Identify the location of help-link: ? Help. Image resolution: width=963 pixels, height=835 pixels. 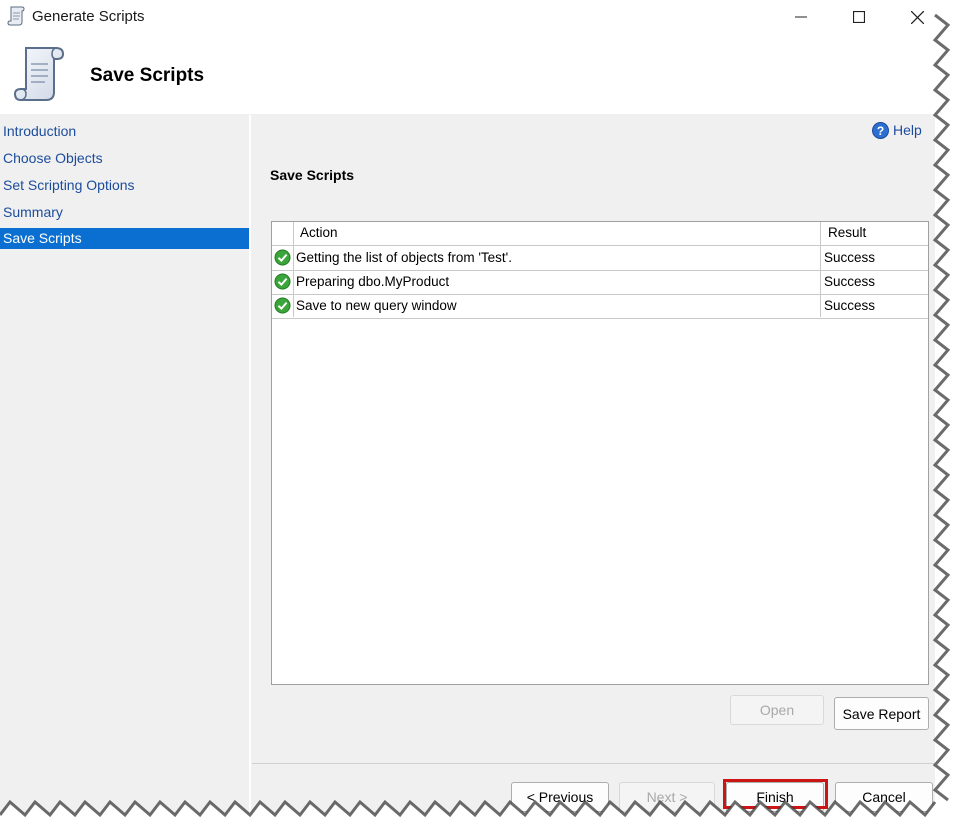
(897, 130).